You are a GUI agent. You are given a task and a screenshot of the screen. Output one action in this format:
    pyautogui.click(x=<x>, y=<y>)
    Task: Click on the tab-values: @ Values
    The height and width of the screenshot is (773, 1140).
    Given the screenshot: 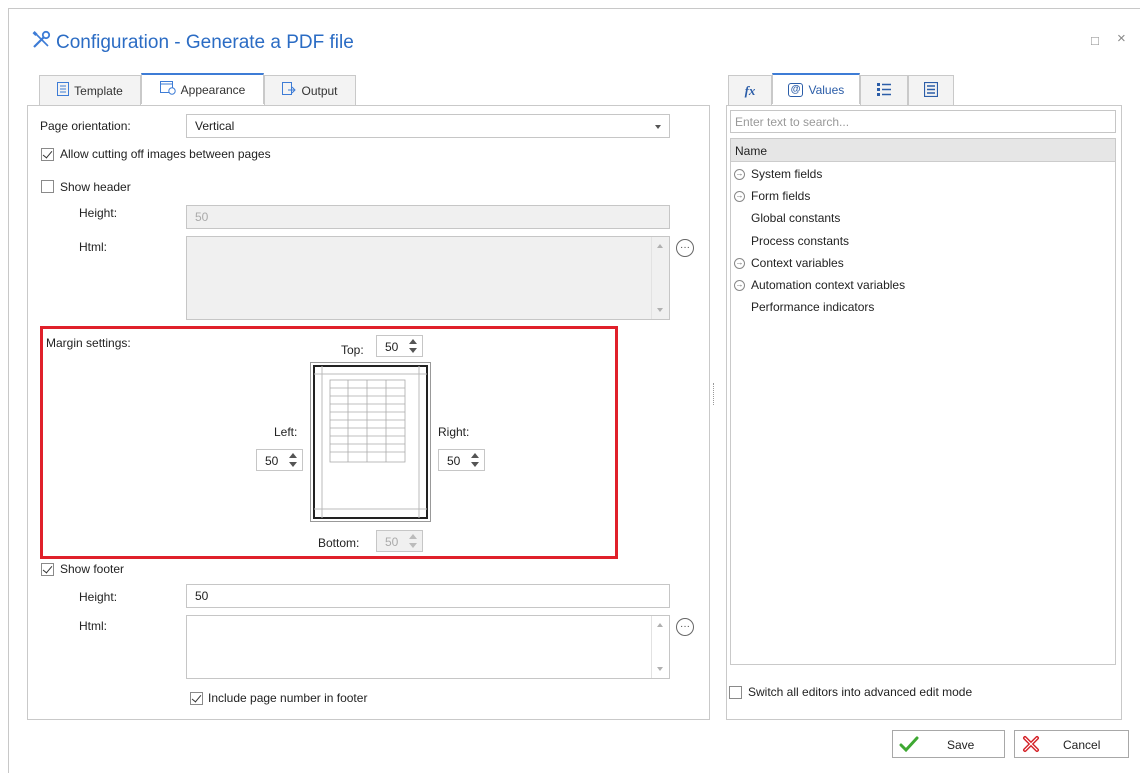 What is the action you would take?
    pyautogui.click(x=816, y=88)
    